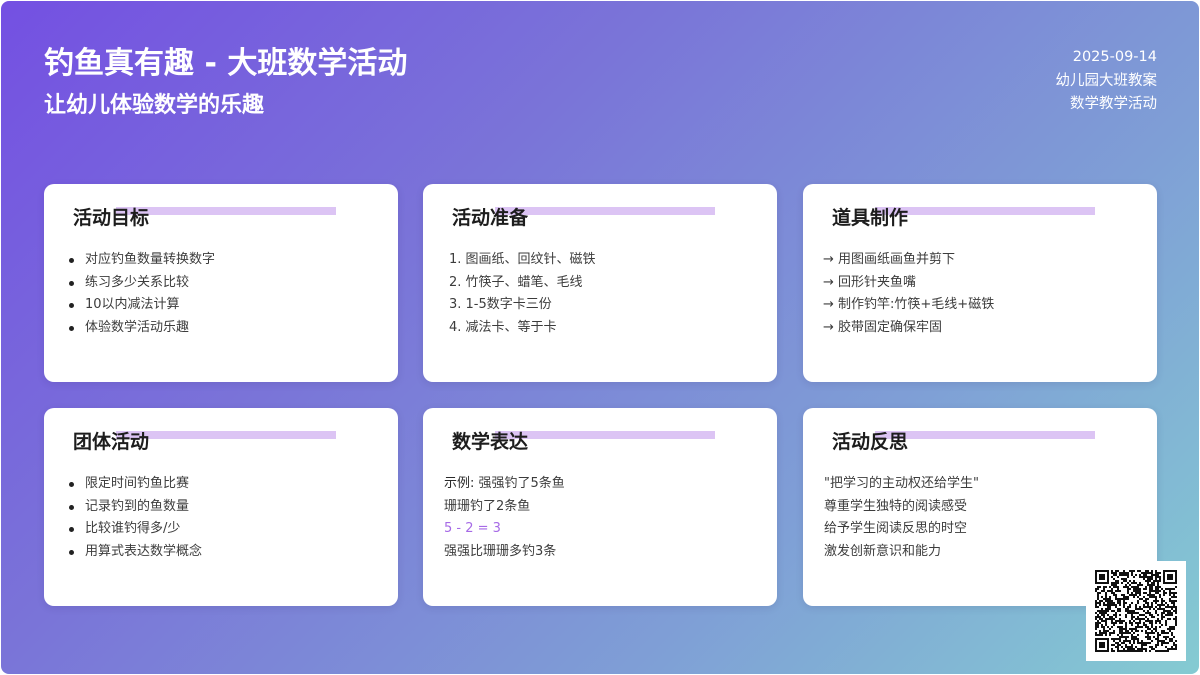 Image resolution: width=1200 pixels, height=675 pixels. Describe the element at coordinates (111, 218) in the screenshot. I see `card-title: 活动目标` at that location.